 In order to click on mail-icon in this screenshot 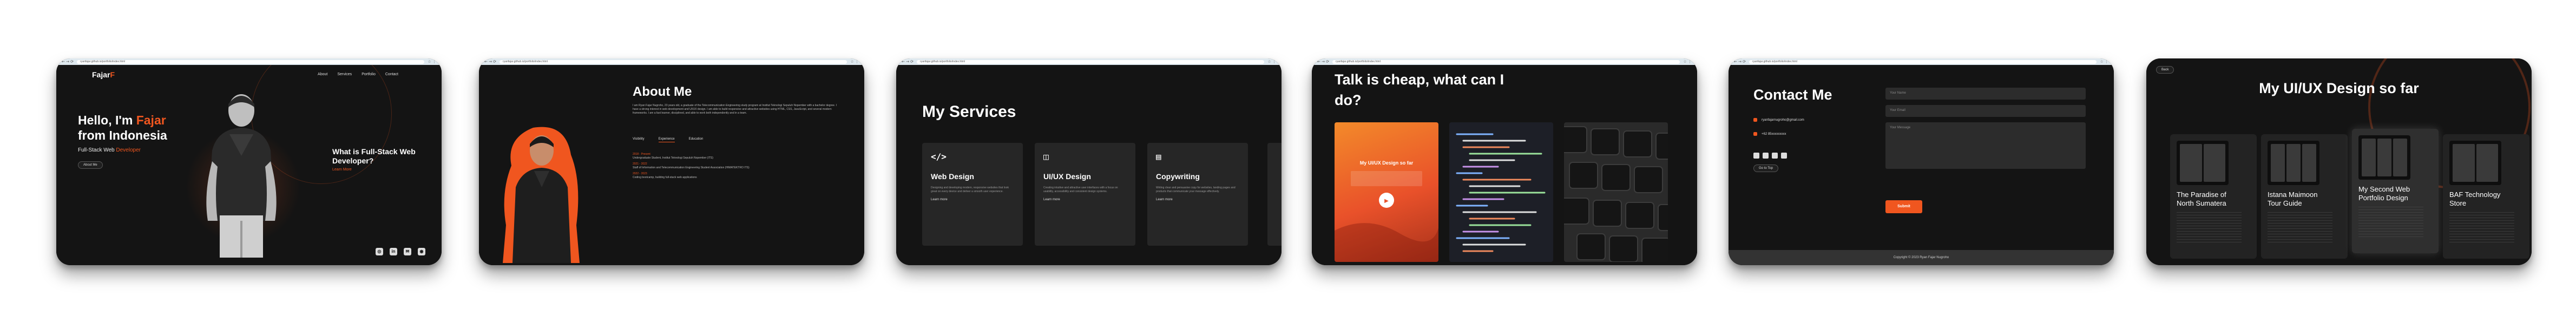, I will do `click(1775, 156)`.